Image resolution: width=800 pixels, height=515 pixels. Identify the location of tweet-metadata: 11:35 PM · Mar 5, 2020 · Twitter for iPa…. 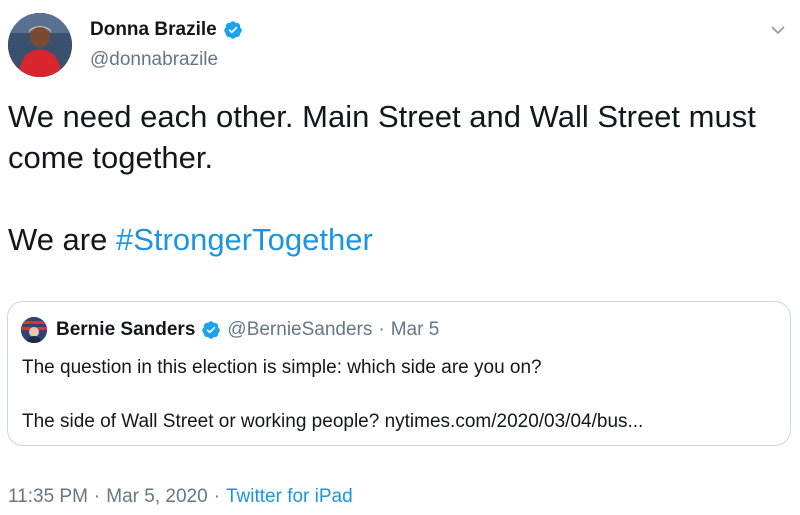
(180, 497).